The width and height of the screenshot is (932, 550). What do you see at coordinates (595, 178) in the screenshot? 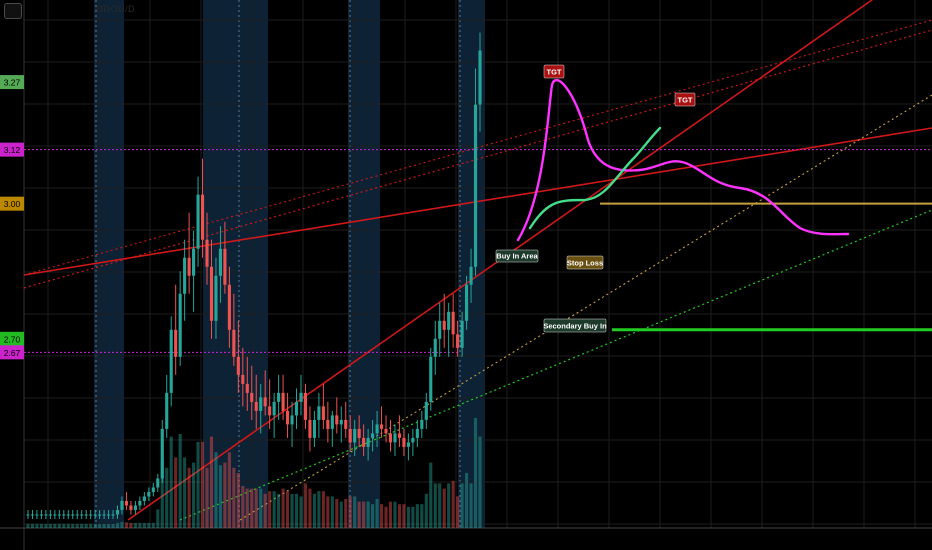
I see `projection-path-green` at bounding box center [595, 178].